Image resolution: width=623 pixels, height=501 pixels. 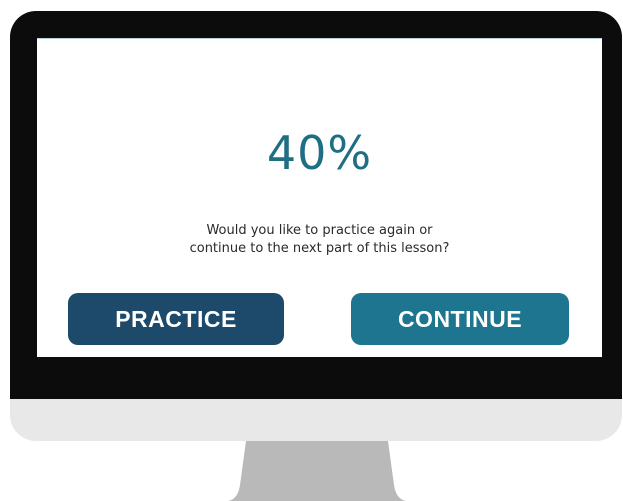 I want to click on score-percentage: 40%, so click(x=319, y=153).